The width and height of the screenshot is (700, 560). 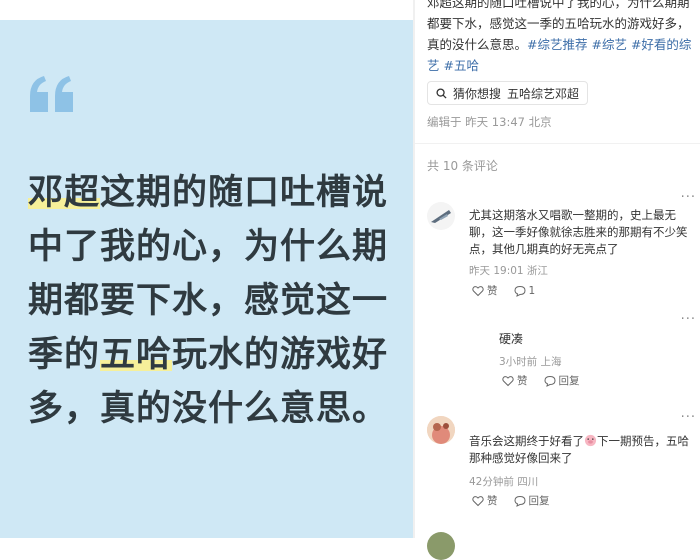 I want to click on comment-meta: 3小时前 上海, so click(x=530, y=362).